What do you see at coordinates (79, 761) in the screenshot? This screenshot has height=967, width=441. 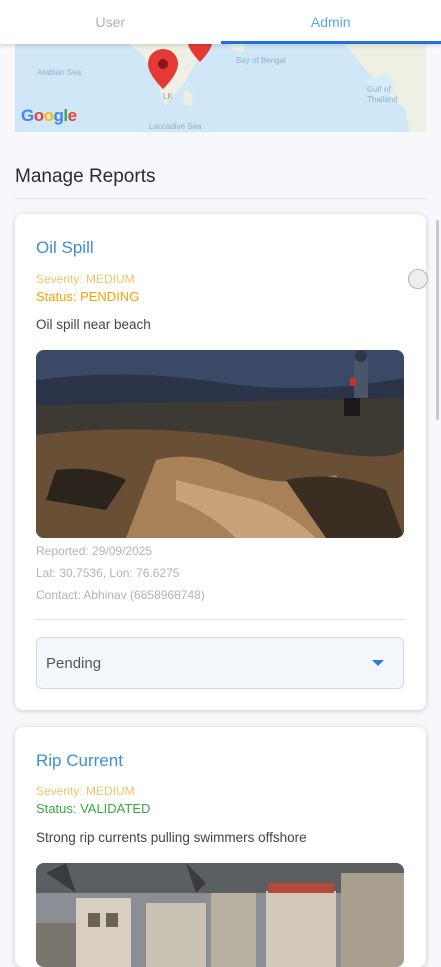 I see `report-title: Rip Current` at bounding box center [79, 761].